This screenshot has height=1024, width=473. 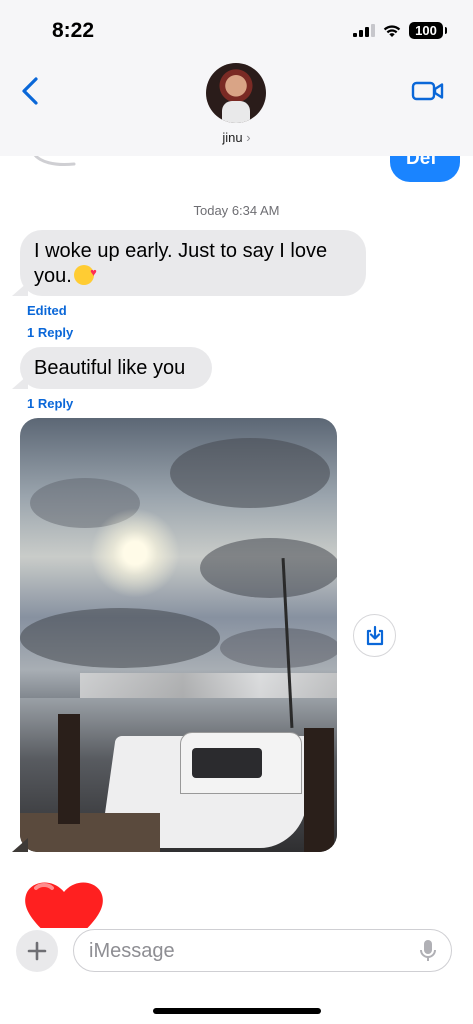 I want to click on contact-name: jinu ›, so click(x=236, y=137).